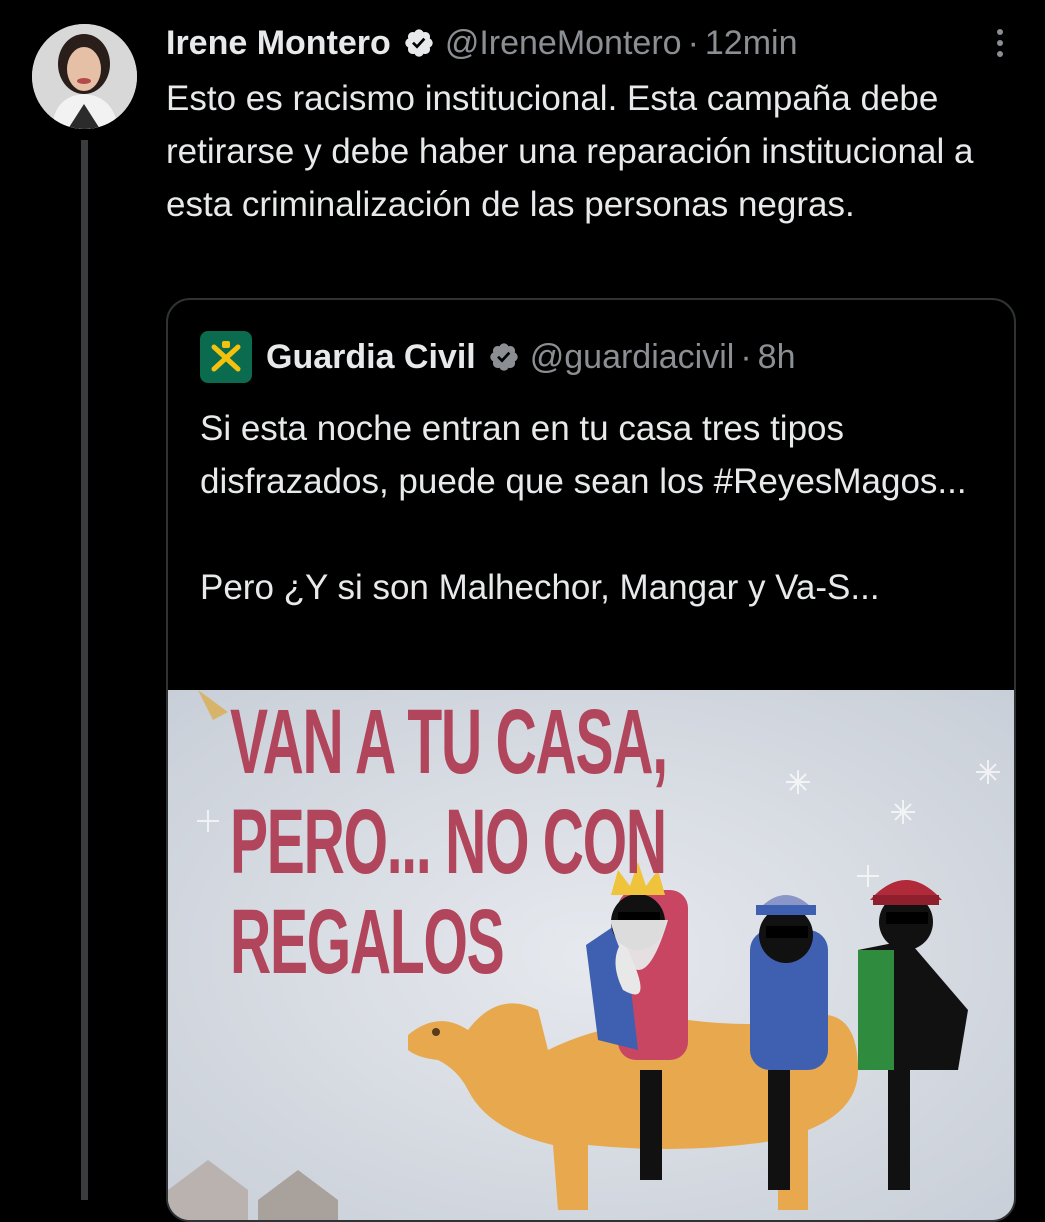  Describe the element at coordinates (1000, 44) in the screenshot. I see `more-options-icon` at that location.